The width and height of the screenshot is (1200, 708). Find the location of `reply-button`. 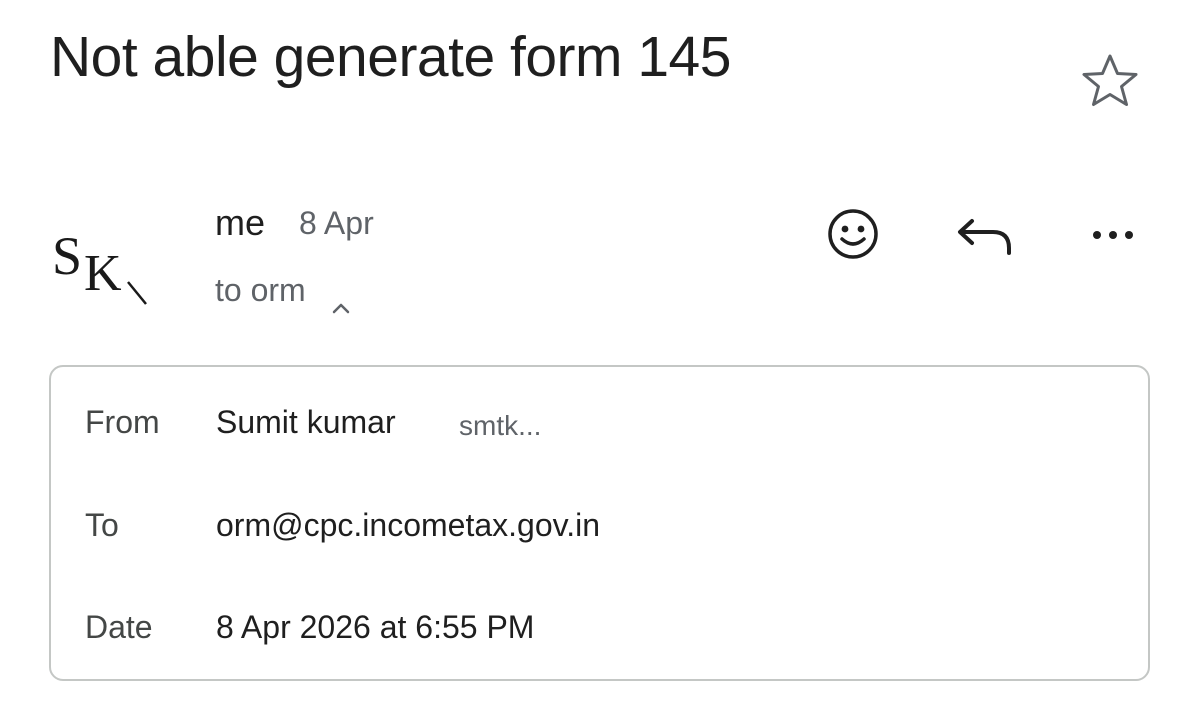

reply-button is located at coordinates (985, 235).